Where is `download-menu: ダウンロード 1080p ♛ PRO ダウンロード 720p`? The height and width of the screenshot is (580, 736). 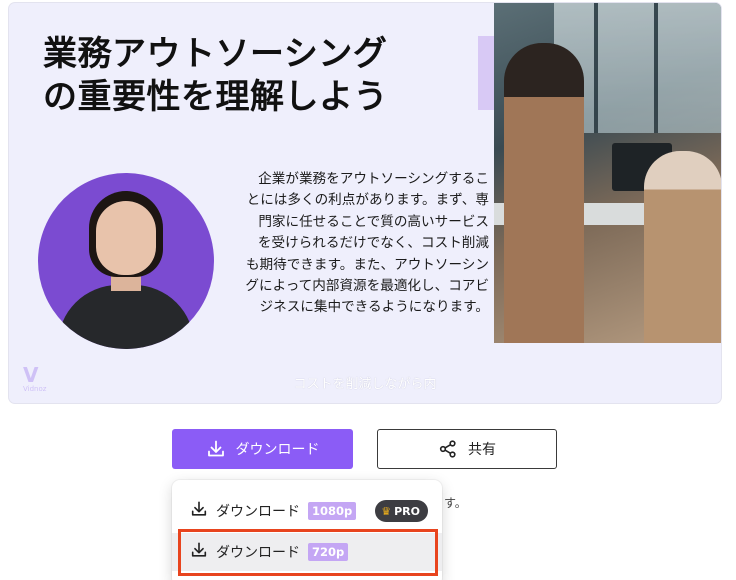
download-menu: ダウンロード 1080p ♛ PRO ダウンロード 720p is located at coordinates (307, 530).